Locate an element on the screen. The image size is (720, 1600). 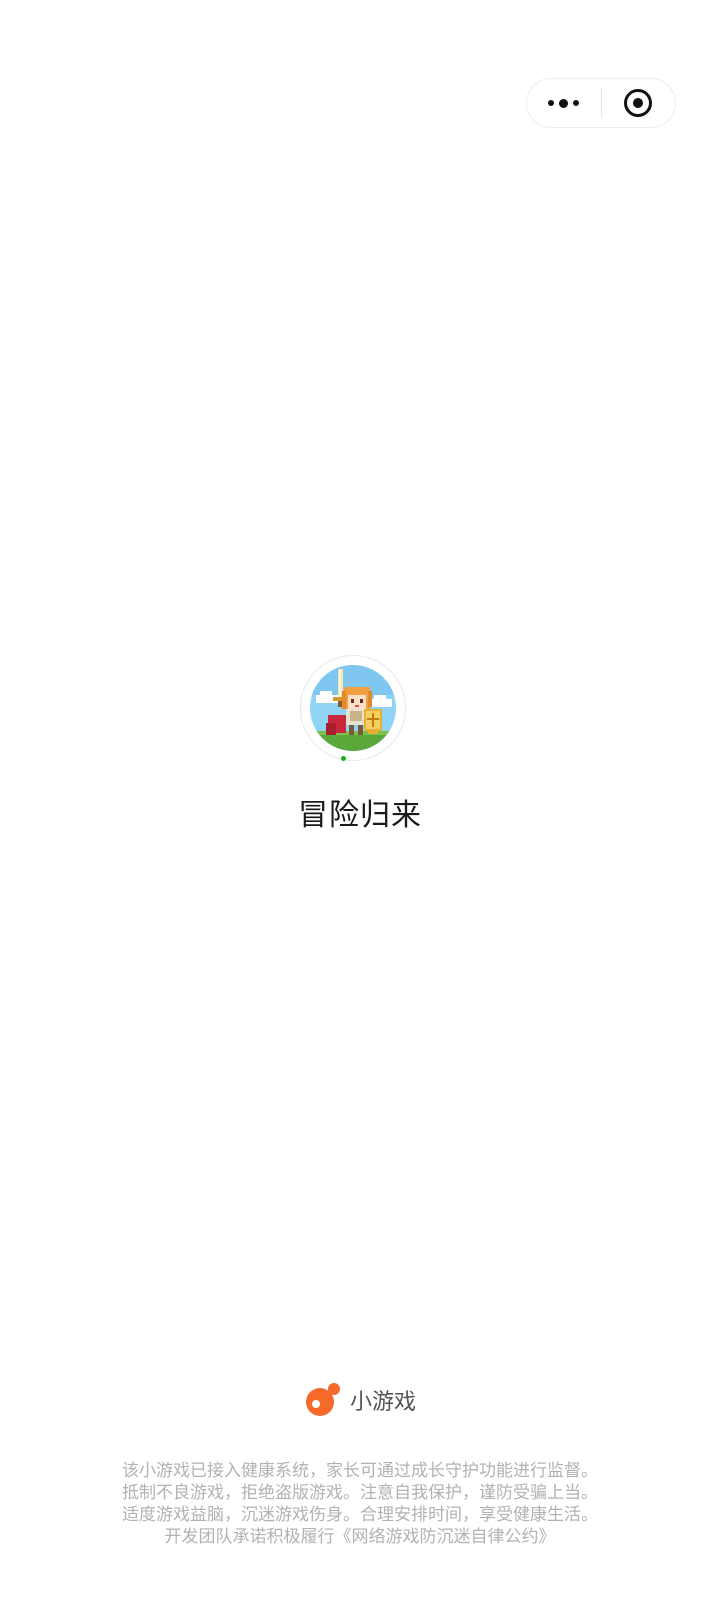
target-close-icon is located at coordinates (638, 103).